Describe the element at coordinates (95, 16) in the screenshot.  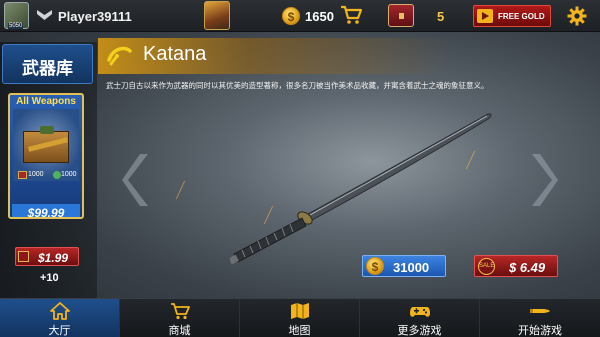
I see `player-name: Player39111` at that location.